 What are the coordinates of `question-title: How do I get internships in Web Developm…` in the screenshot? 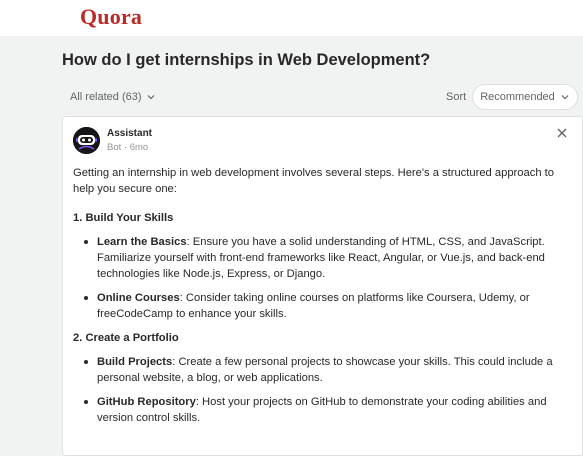 It's located at (246, 60).